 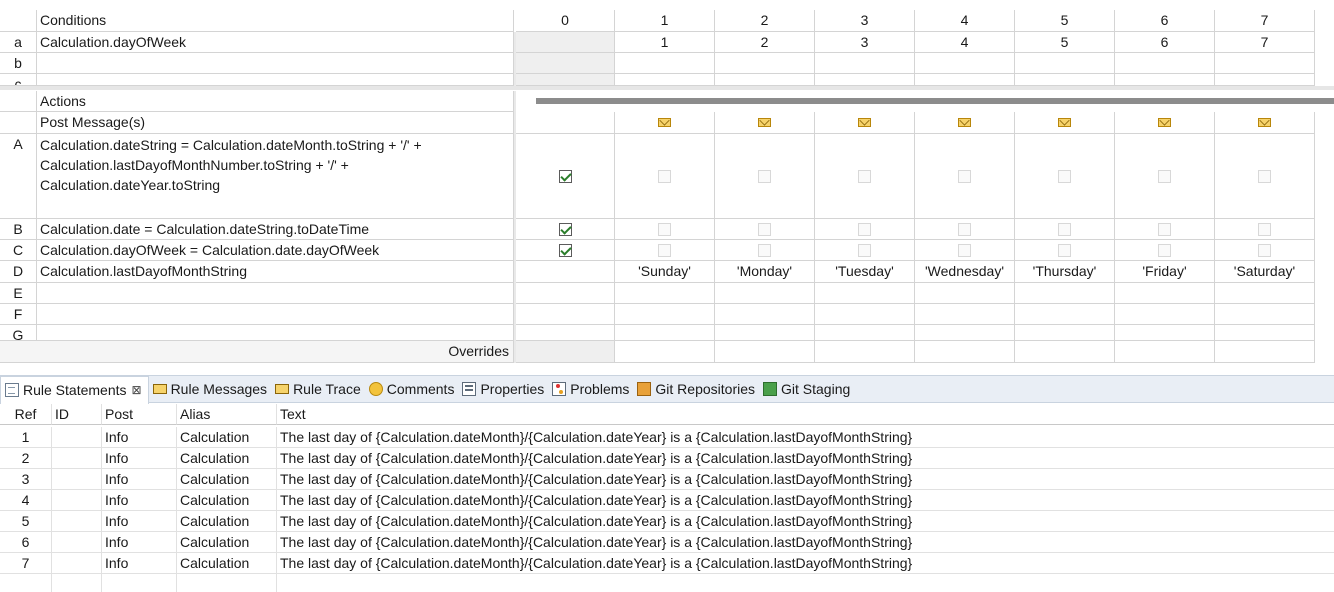 What do you see at coordinates (318, 389) in the screenshot?
I see `tab-rule-trace: Rule Trace` at bounding box center [318, 389].